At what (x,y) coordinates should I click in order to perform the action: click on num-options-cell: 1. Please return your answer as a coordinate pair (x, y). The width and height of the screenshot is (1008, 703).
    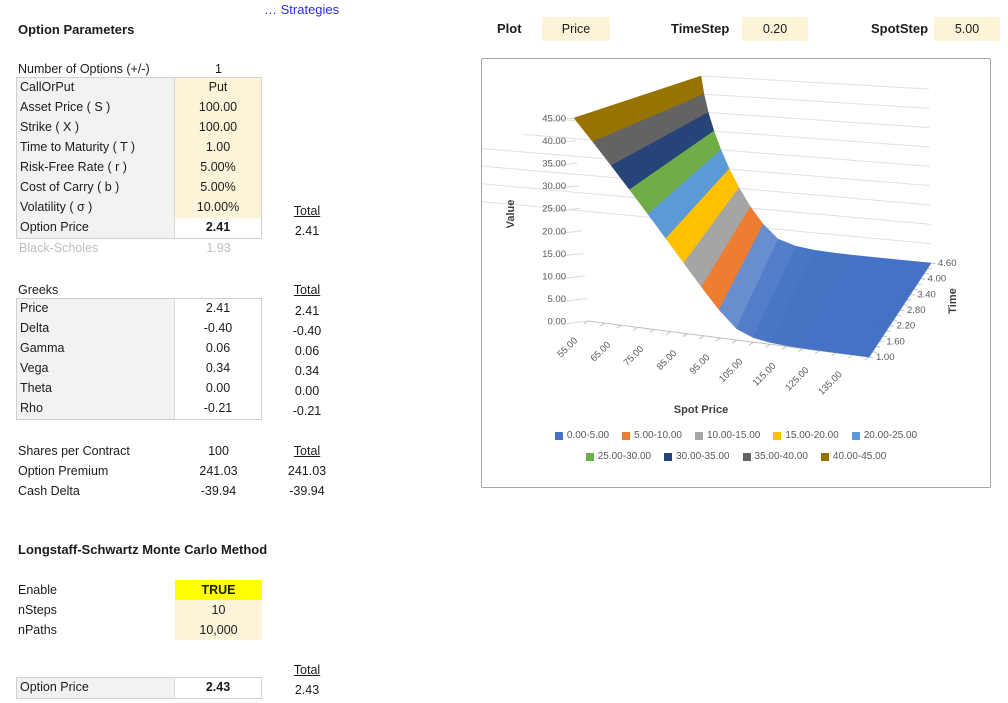
    Looking at the image, I should click on (218, 69).